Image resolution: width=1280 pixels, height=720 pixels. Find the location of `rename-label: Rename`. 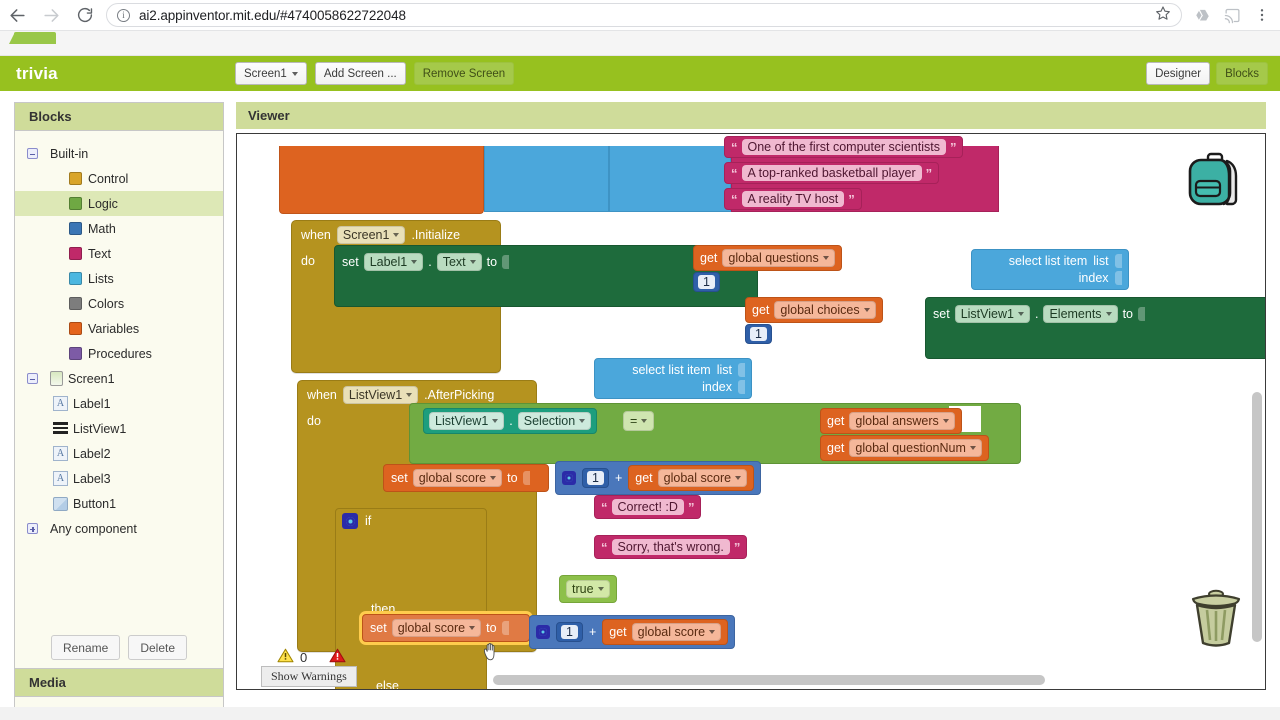

rename-label: Rename is located at coordinates (85, 647).